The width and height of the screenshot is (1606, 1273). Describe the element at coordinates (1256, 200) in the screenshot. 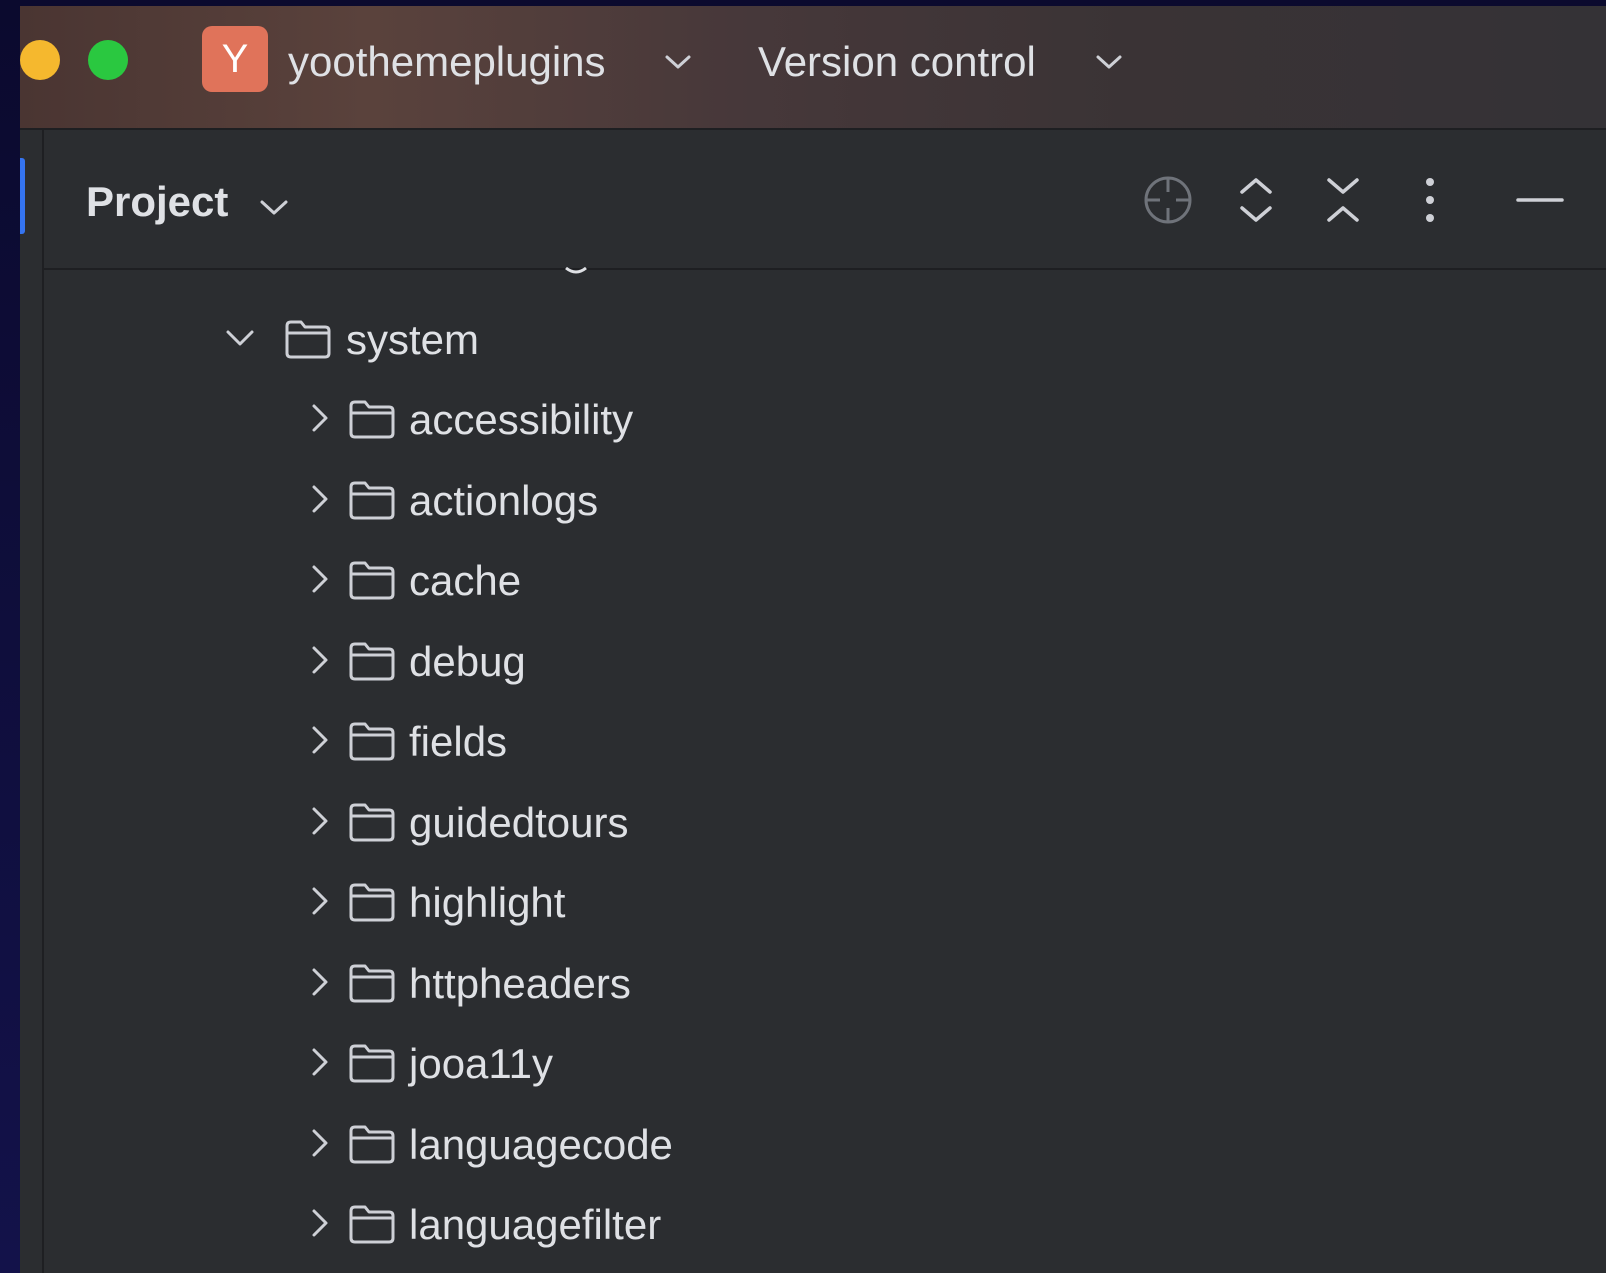

I see `expand-all-icon` at that location.